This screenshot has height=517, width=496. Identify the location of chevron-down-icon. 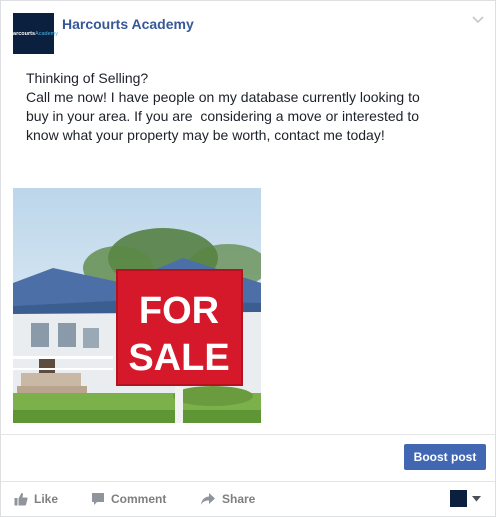
(478, 20).